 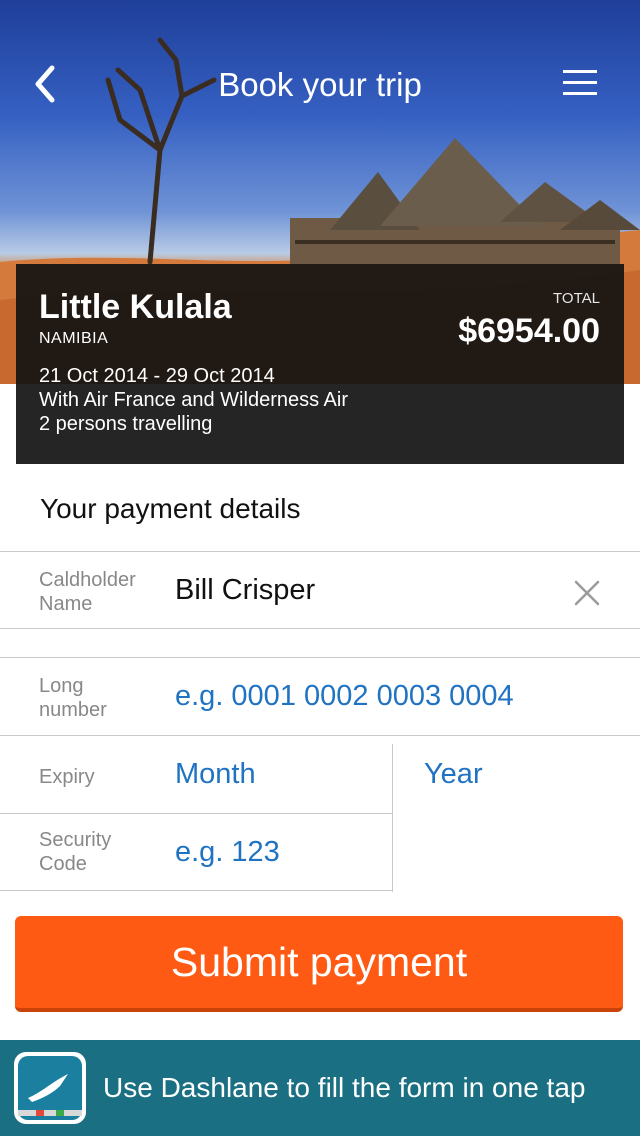 I want to click on card-number-label-line2: number, so click(x=73, y=710).